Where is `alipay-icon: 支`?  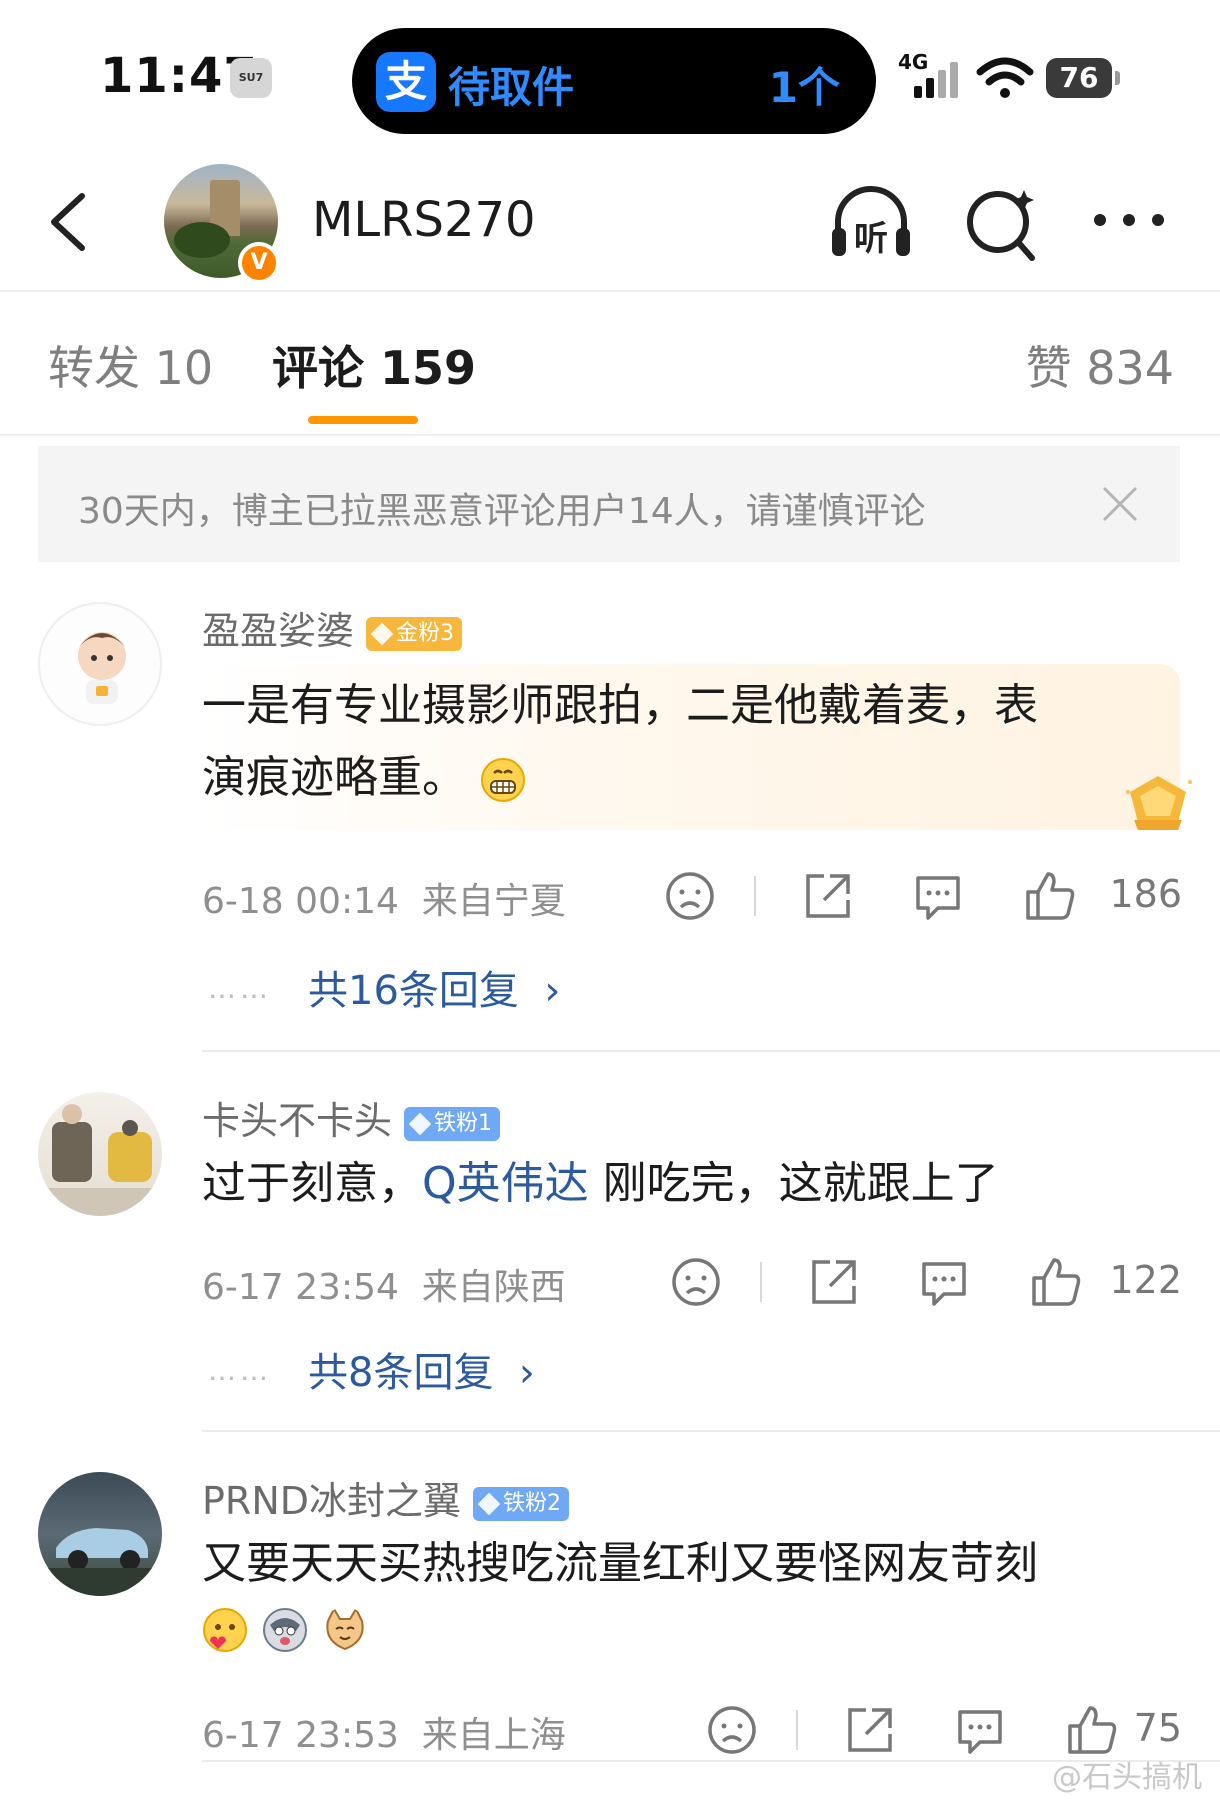
alipay-icon: 支 is located at coordinates (406, 82).